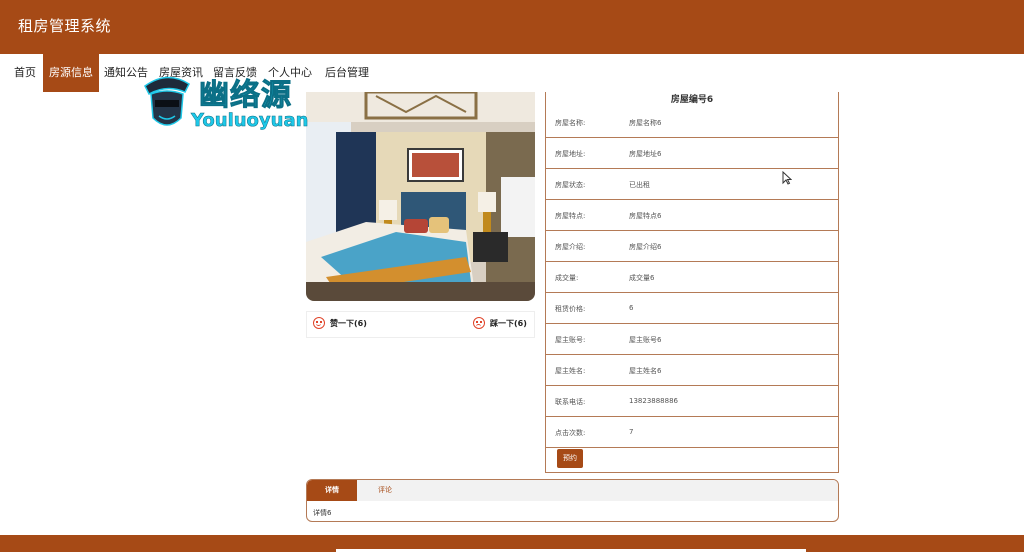 The width and height of the screenshot is (1024, 552). I want to click on hacker-logo-icon, so click(167, 101).